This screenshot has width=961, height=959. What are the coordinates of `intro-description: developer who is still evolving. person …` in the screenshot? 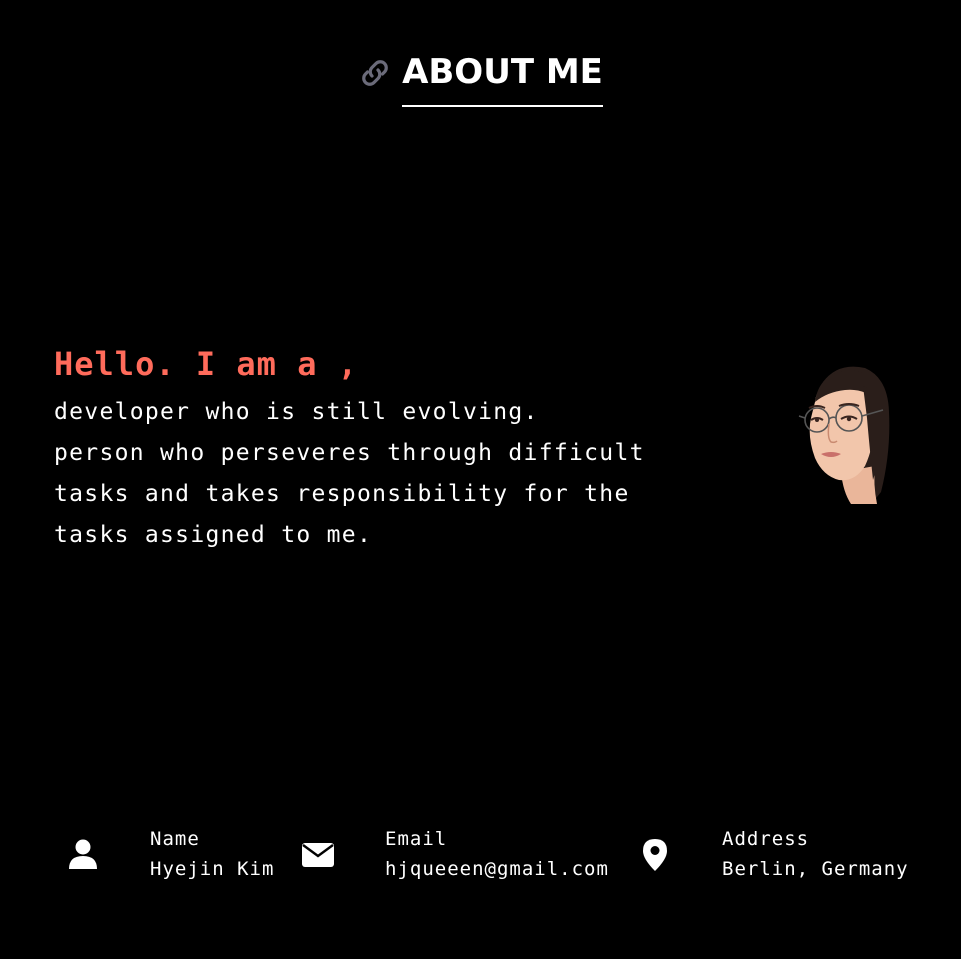 It's located at (404, 474).